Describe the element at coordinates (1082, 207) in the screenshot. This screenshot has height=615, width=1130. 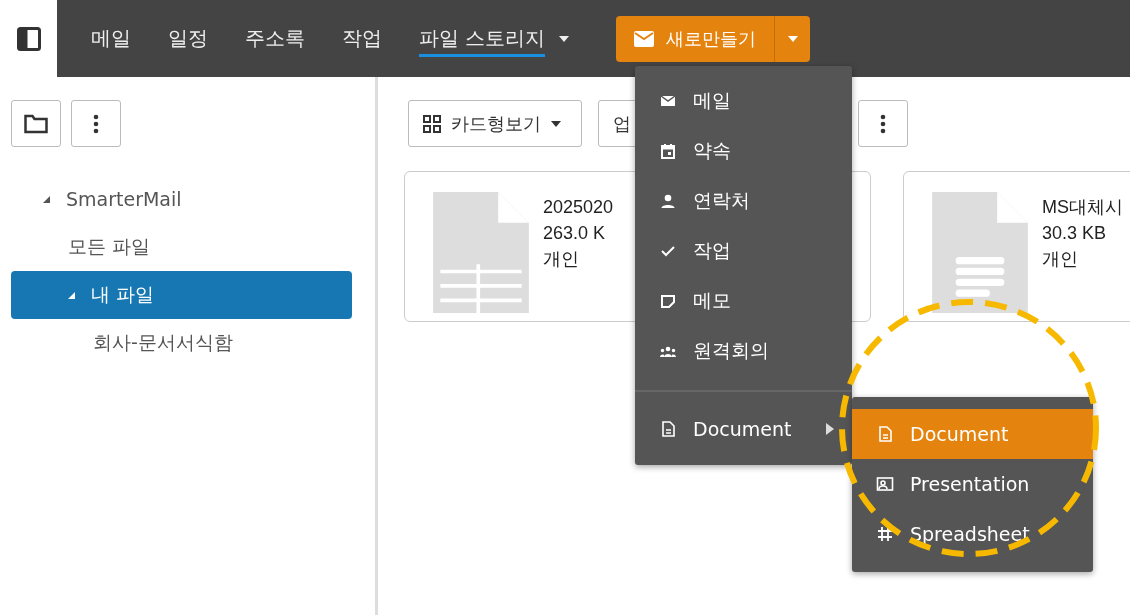
I see `file-name: MS대체시` at that location.